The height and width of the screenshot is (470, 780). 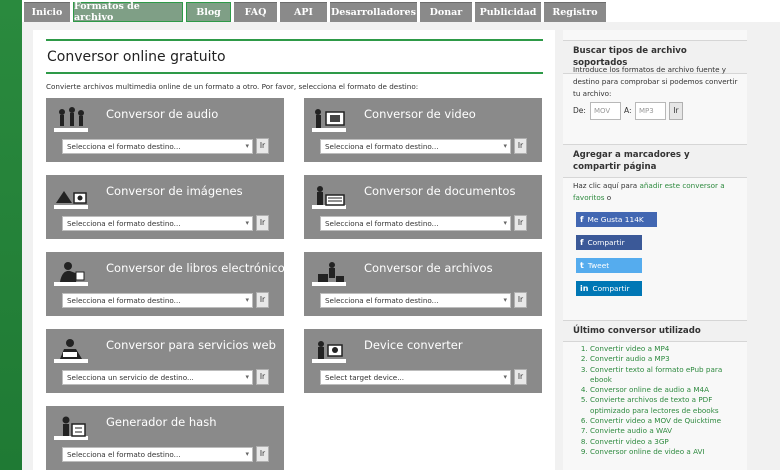 What do you see at coordinates (294, 73) in the screenshot?
I see `title-divider` at bounding box center [294, 73].